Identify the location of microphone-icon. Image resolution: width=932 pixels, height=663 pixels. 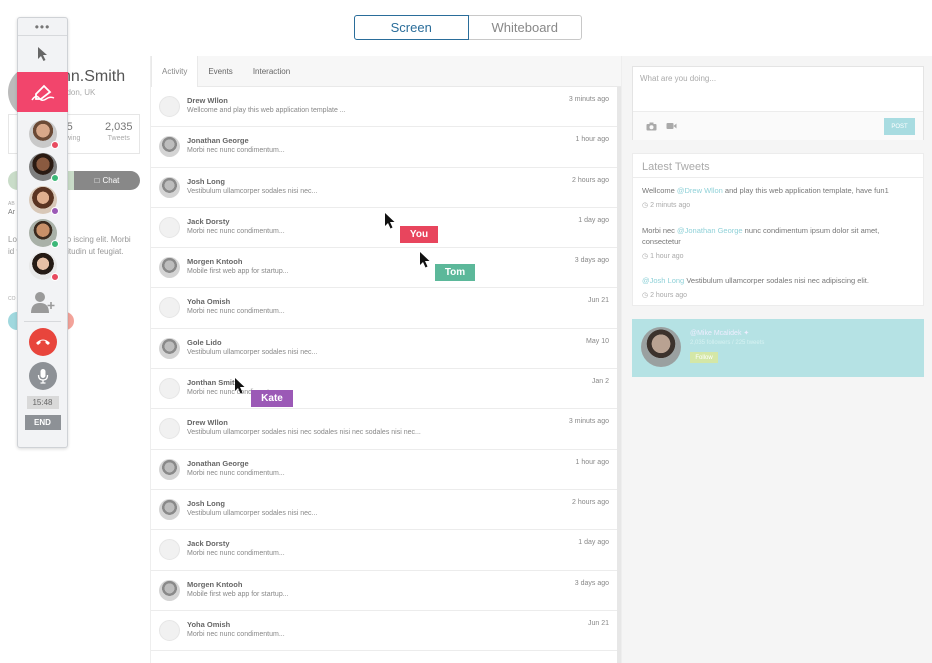
(42, 376).